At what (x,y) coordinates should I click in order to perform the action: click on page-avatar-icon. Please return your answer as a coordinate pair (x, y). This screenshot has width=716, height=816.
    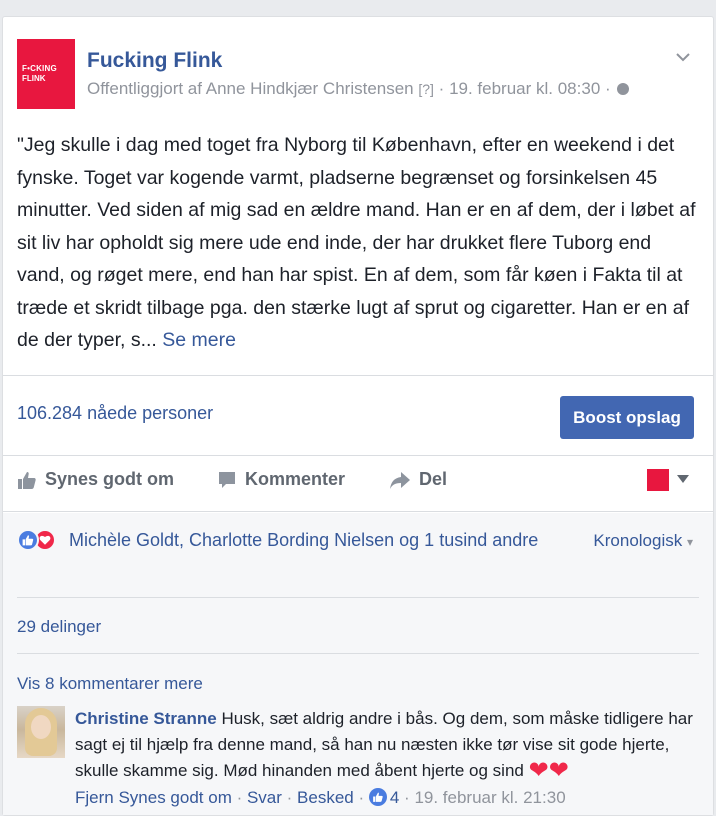
    Looking at the image, I should click on (658, 480).